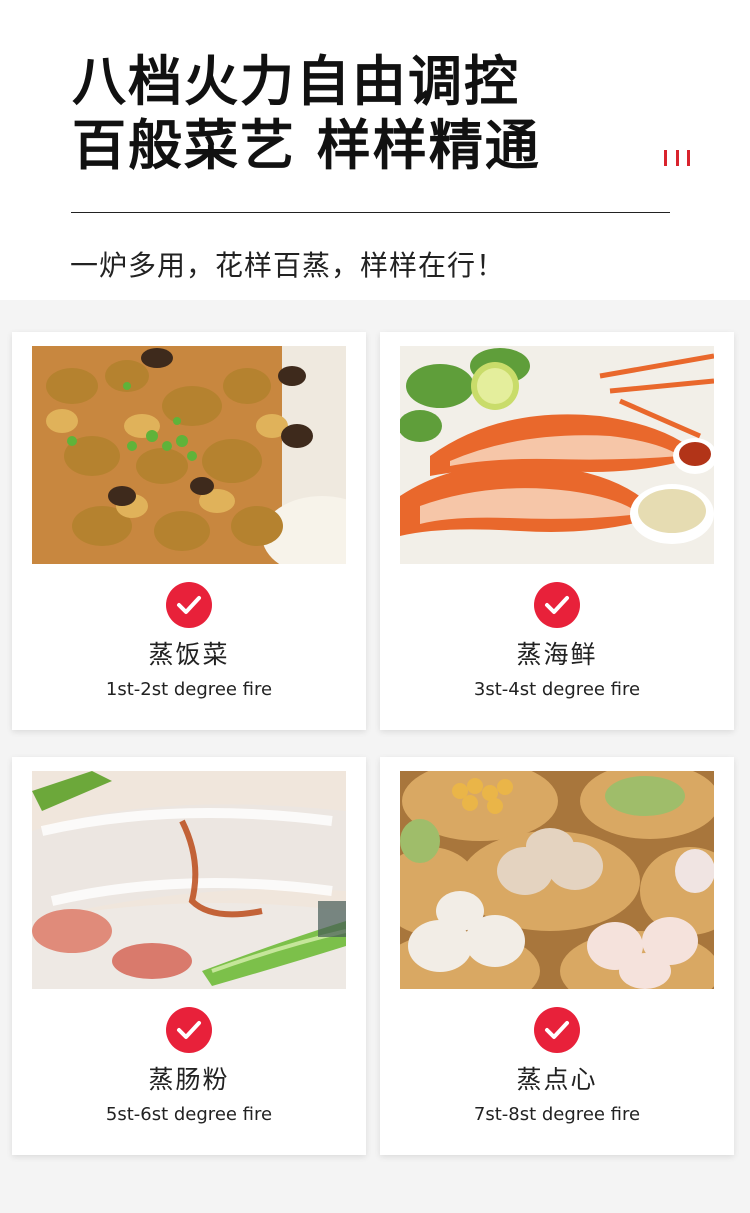 The height and width of the screenshot is (1213, 750). Describe the element at coordinates (189, 689) in the screenshot. I see `fire-level: 1st-2st degree fire` at that location.